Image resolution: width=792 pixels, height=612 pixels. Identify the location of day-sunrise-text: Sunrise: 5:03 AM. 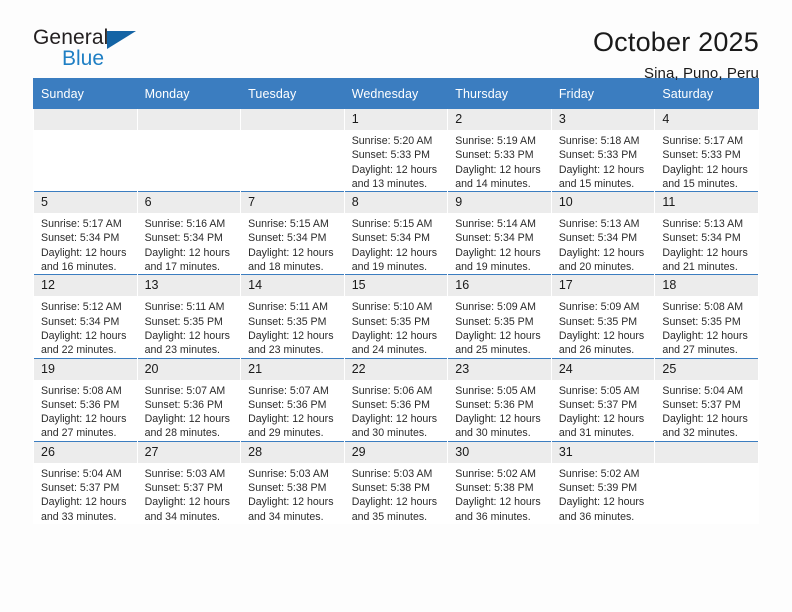
(288, 473).